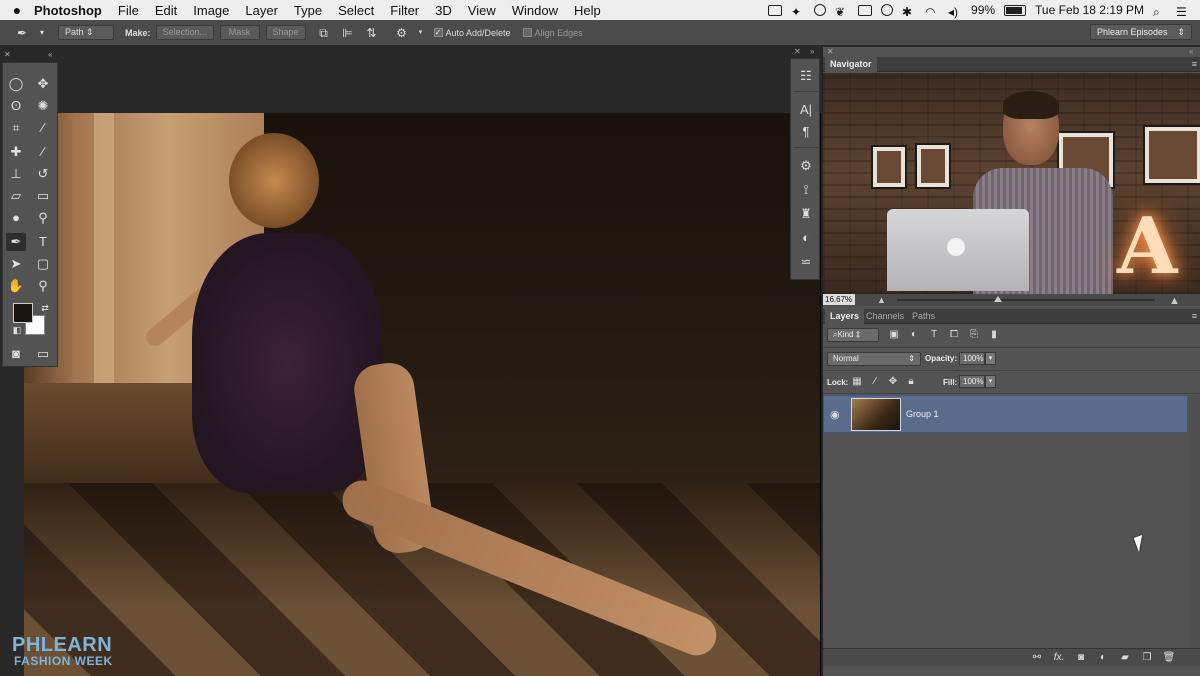 The width and height of the screenshot is (1200, 676). Describe the element at coordinates (43, 286) in the screenshot. I see `zoom-tool-icon: ⚲` at that location.